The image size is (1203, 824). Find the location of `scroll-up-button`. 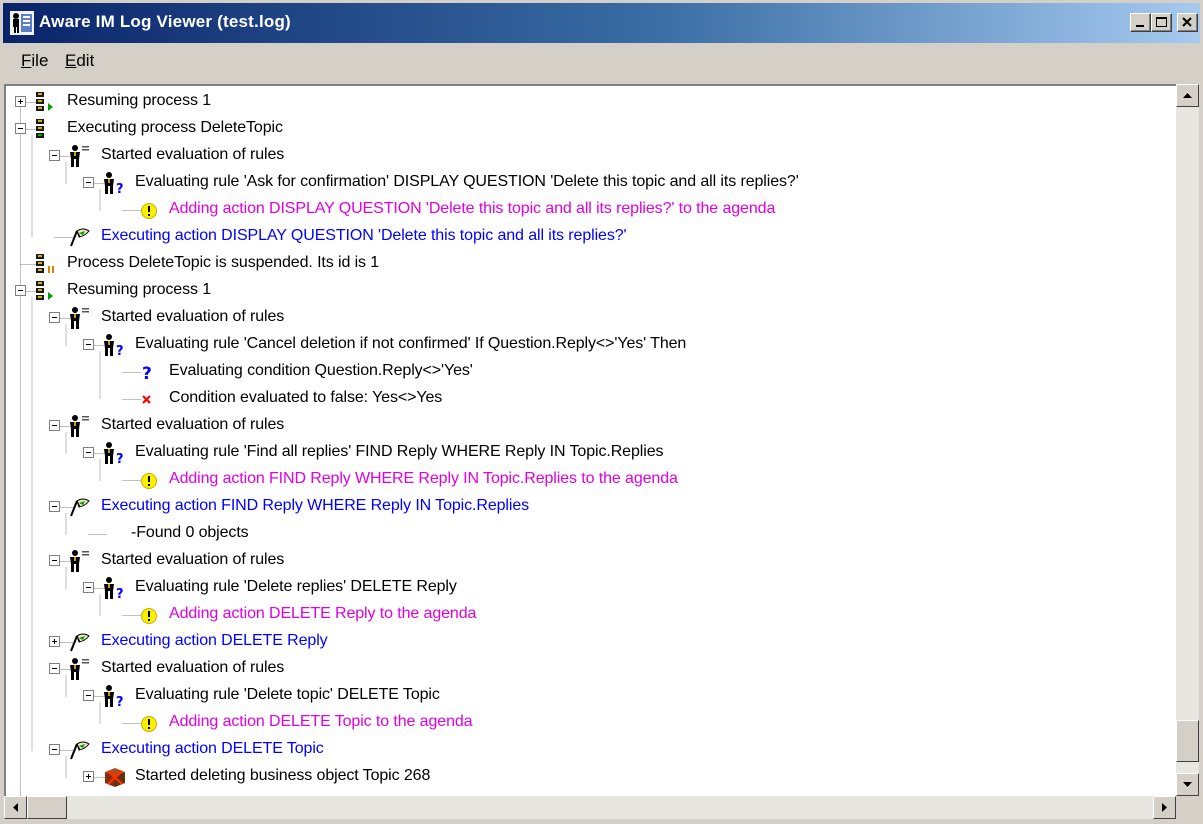

scroll-up-button is located at coordinates (1187, 95).